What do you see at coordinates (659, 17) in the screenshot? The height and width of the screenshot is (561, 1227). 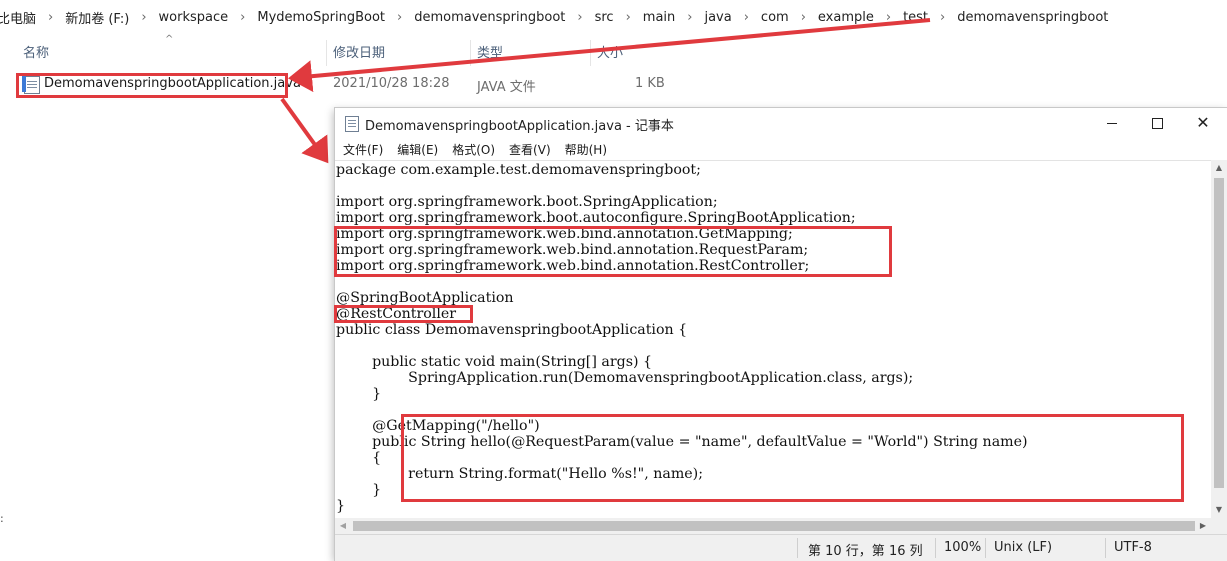 I see `breadcrumb-item: main` at bounding box center [659, 17].